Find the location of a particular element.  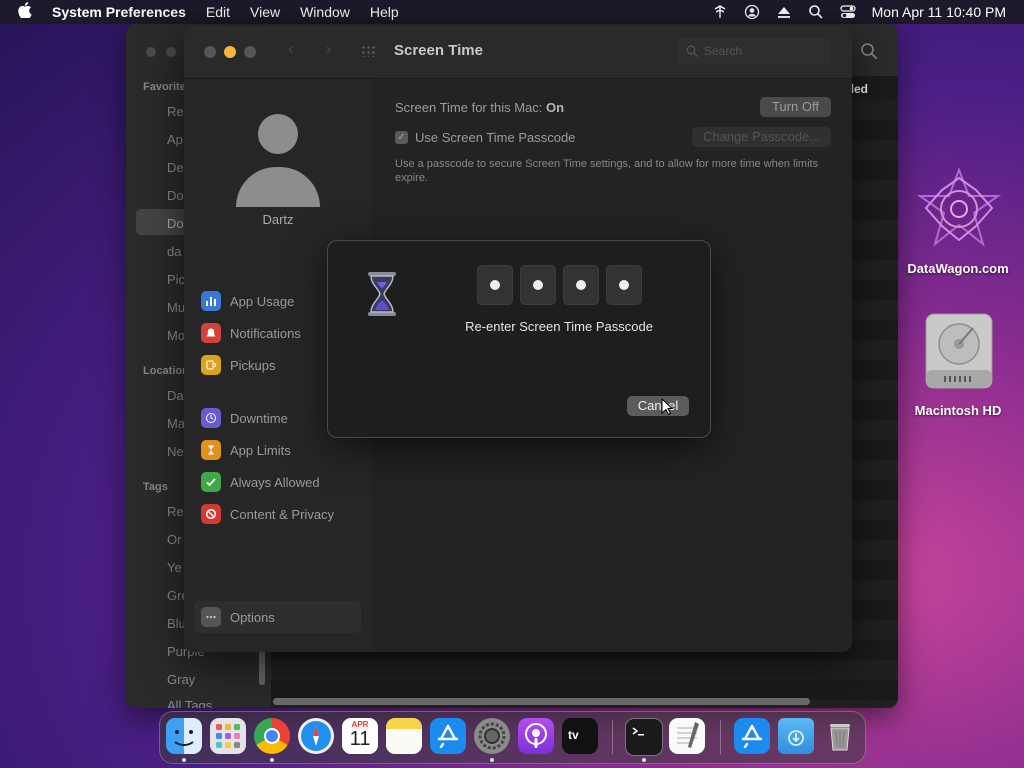

sidebar-item: Mo is located at coordinates (176, 335).